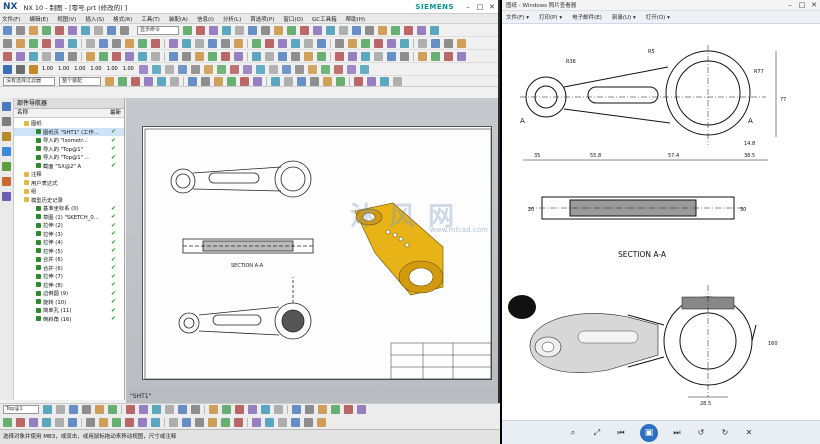 This screenshot has height=444, width=820. Describe the element at coordinates (69, 157) in the screenshot. I see `navigator-row: 导入的 "Top@1" ... ✔` at that location.